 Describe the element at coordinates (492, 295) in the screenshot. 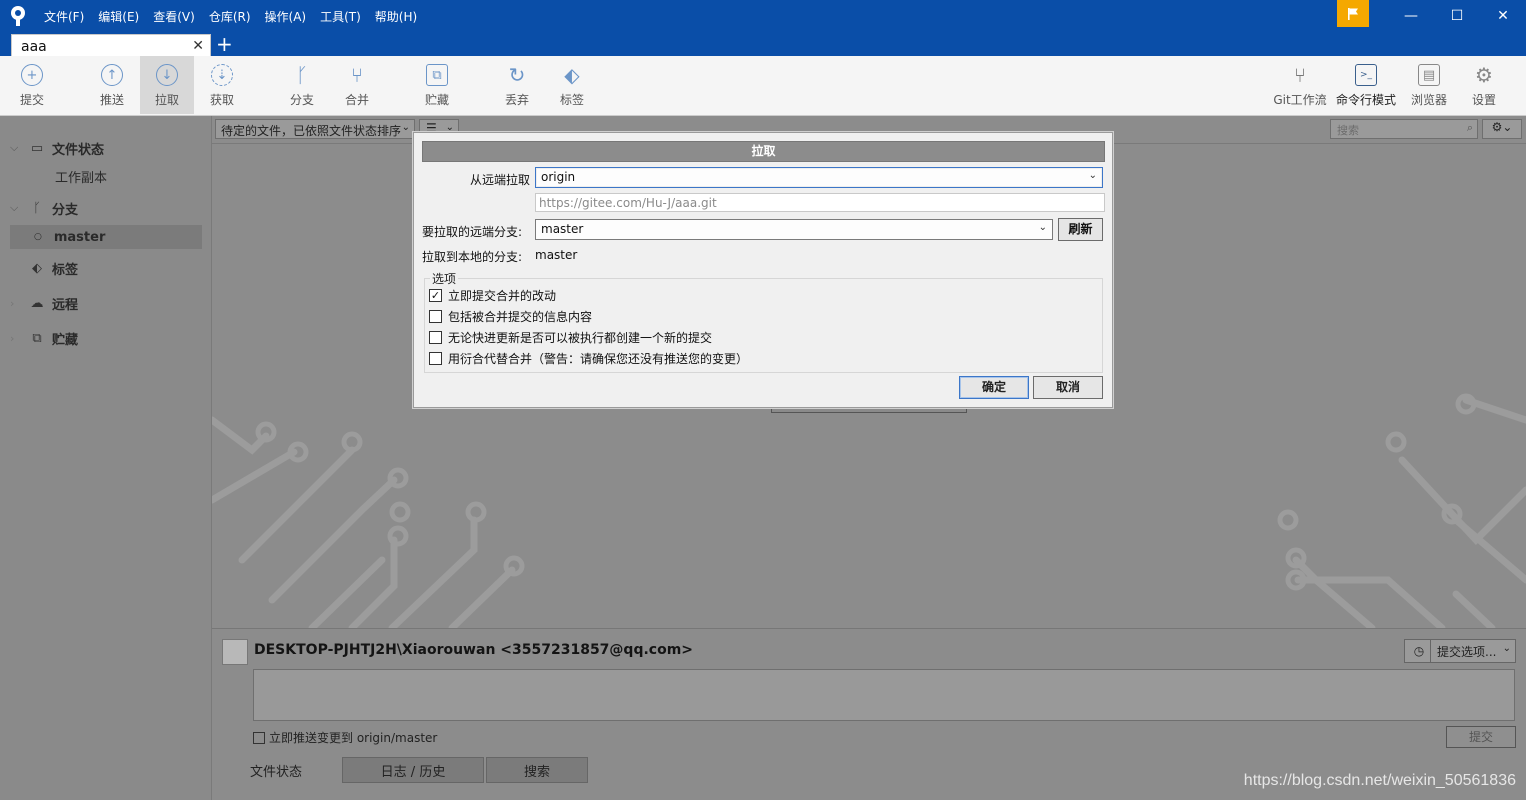

I see `option-commit-merged-checkbox: ✓ 立即提交合并的改动` at that location.